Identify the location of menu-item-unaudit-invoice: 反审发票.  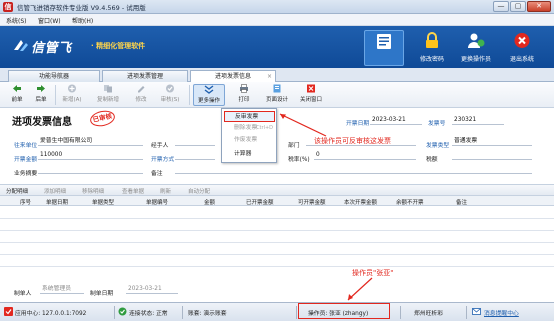
(249, 116).